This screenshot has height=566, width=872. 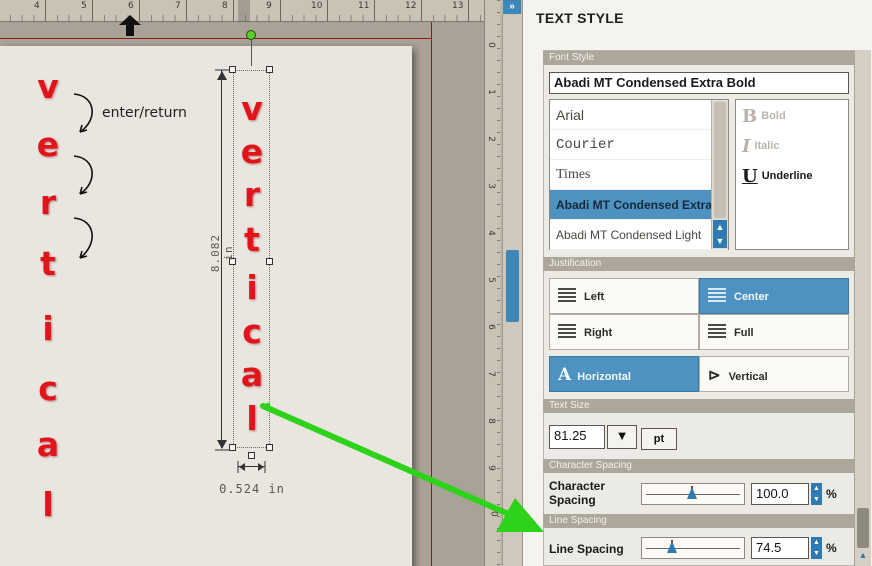 I want to click on align-left-icon, so click(x=567, y=295).